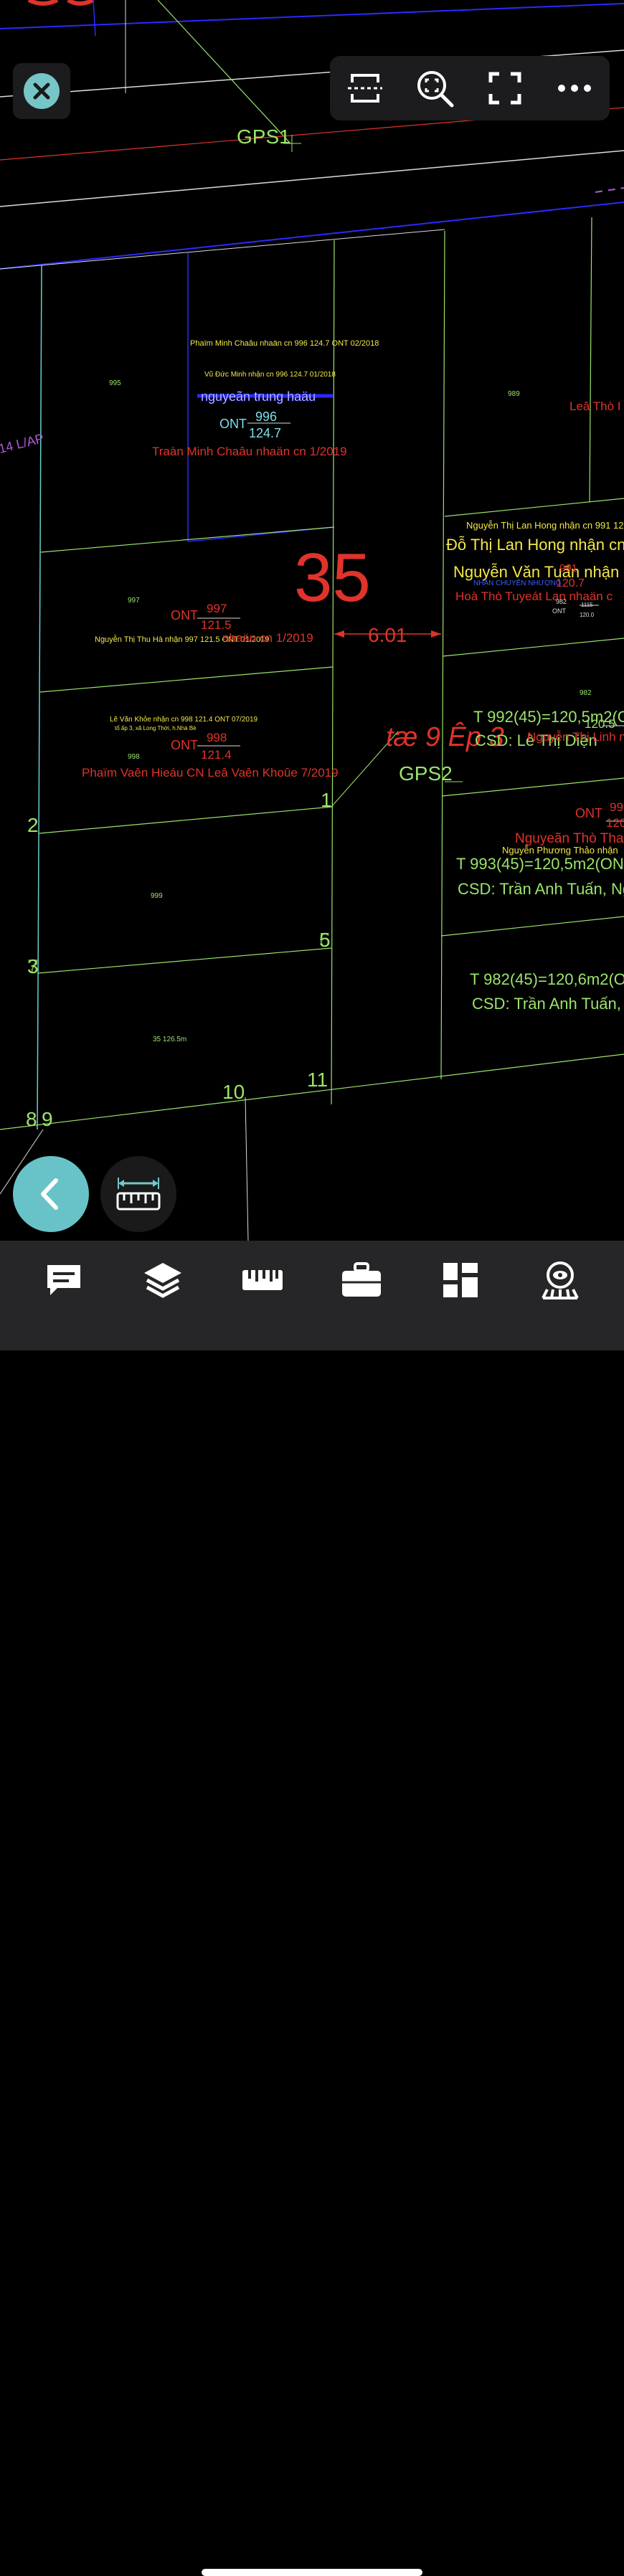  Describe the element at coordinates (616, 807) in the screenshot. I see `parcel-99-id: 99` at that location.